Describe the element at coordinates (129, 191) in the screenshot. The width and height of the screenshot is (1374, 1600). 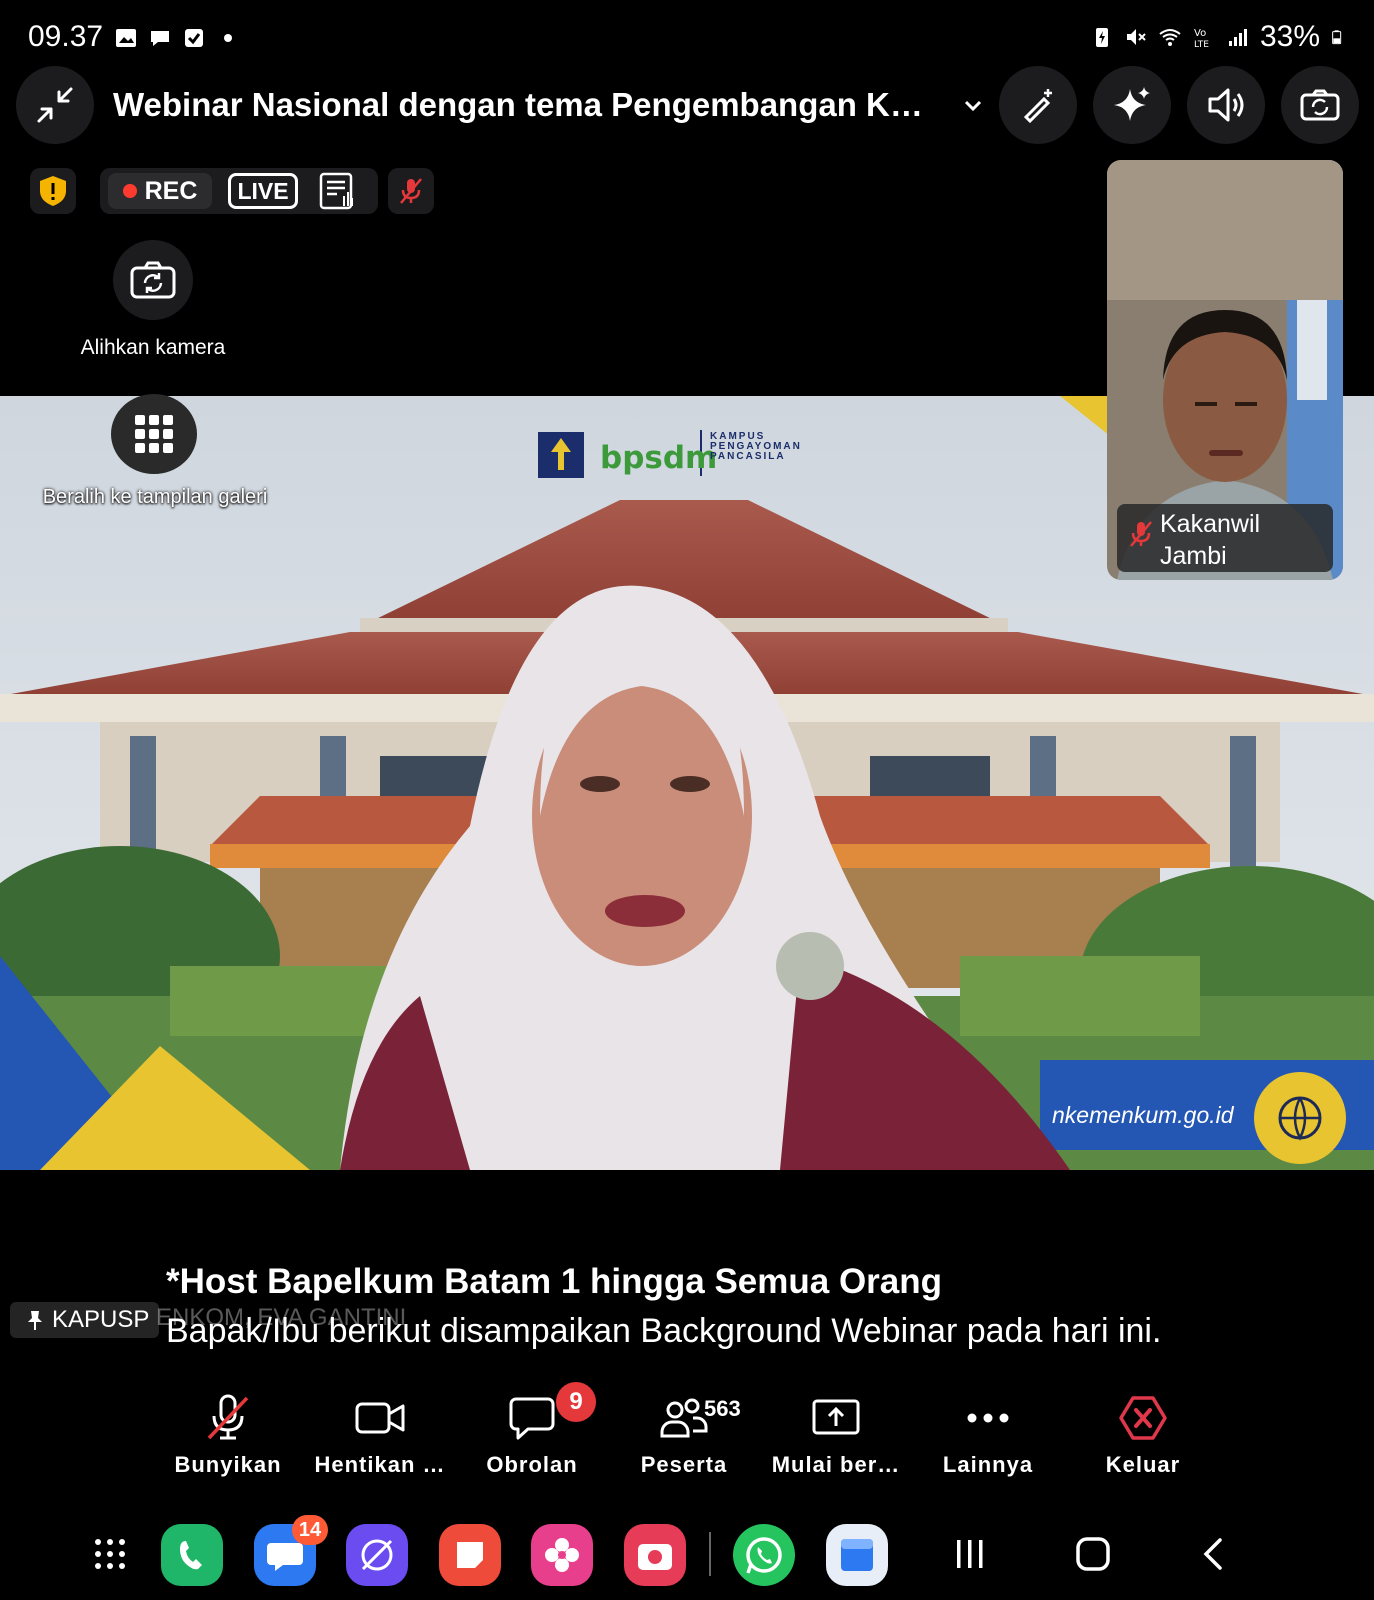
I see `rec-dot-icon` at that location.